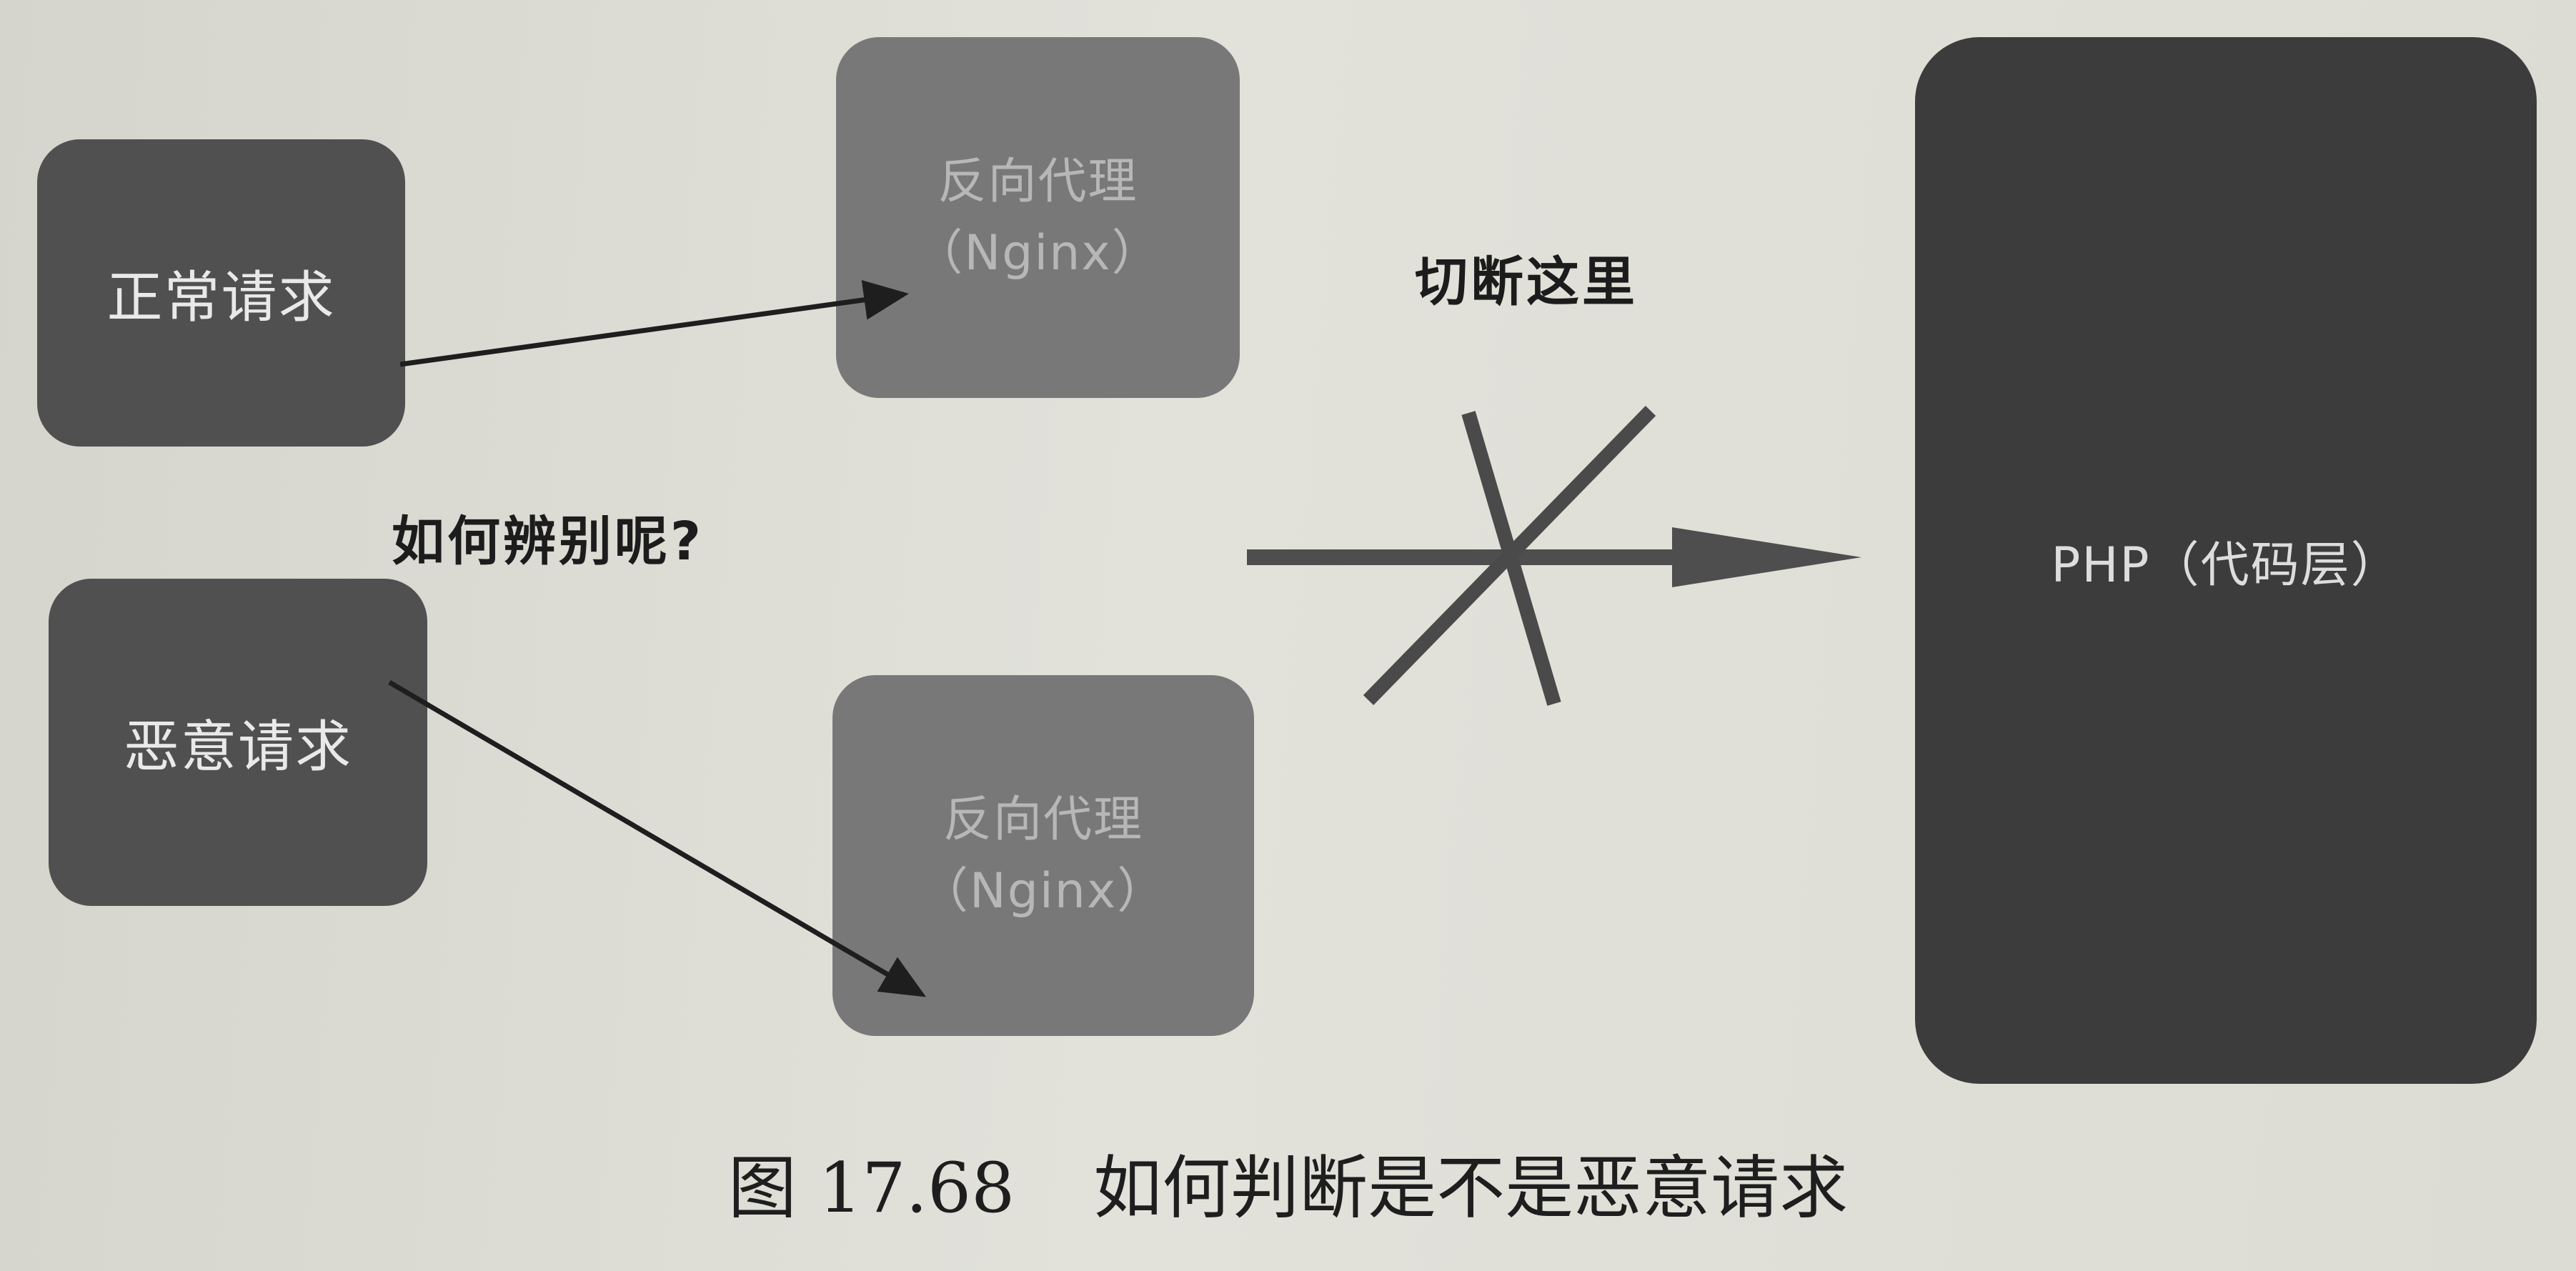  I want to click on figure-caption: 图 17.68 如何判断是不是恶意请求, so click(1288, 1182).